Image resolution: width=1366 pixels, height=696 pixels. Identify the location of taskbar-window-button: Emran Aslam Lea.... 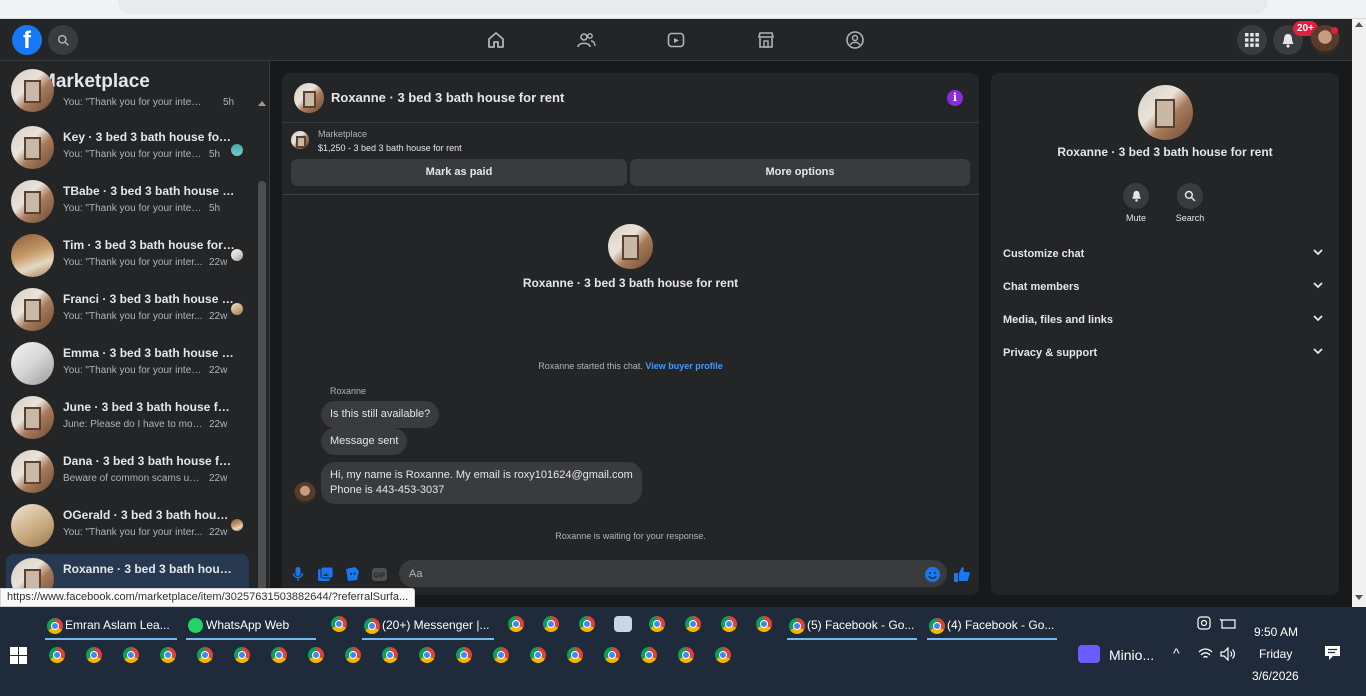
(111, 625).